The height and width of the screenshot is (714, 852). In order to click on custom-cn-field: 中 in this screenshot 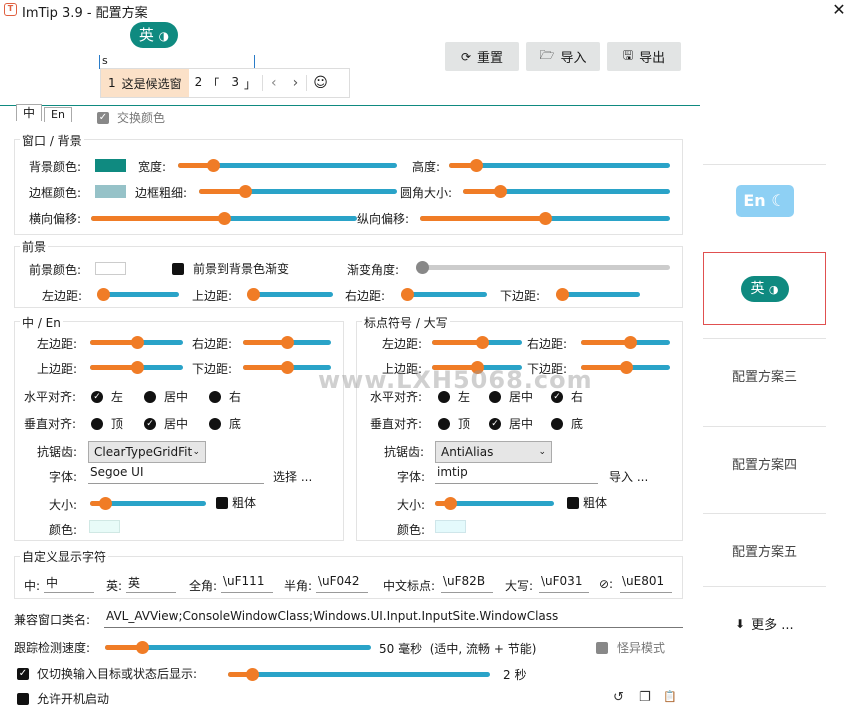, I will do `click(69, 583)`.